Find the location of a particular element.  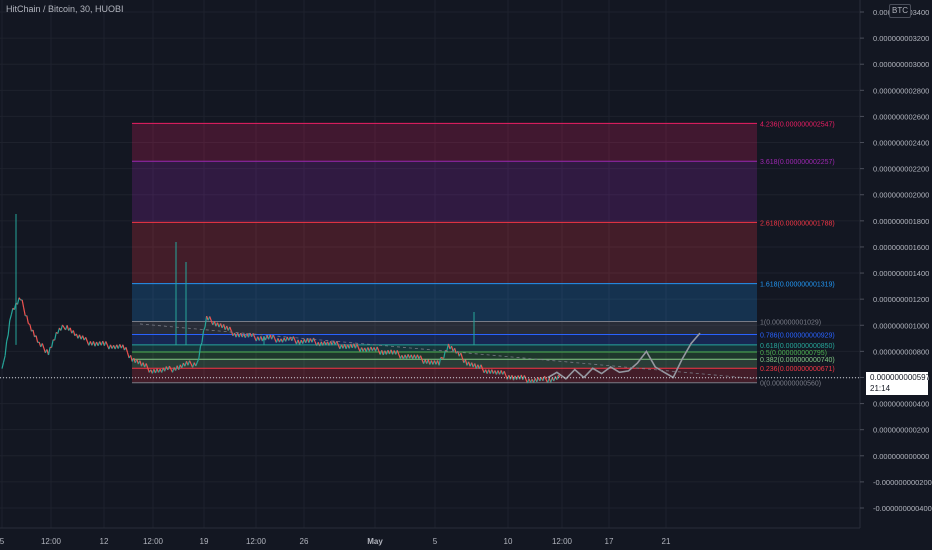

fib-level-label: 0.236(0.000000000671) is located at coordinates (797, 369).